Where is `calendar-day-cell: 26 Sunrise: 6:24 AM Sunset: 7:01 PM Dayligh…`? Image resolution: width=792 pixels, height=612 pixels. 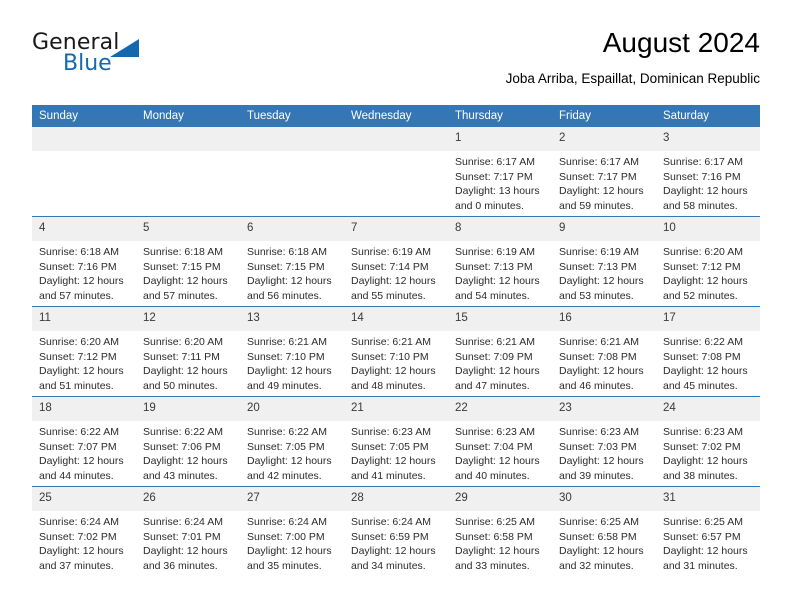
calendar-day-cell: 26 Sunrise: 6:24 AM Sunset: 7:01 PM Dayligh… is located at coordinates (188, 531).